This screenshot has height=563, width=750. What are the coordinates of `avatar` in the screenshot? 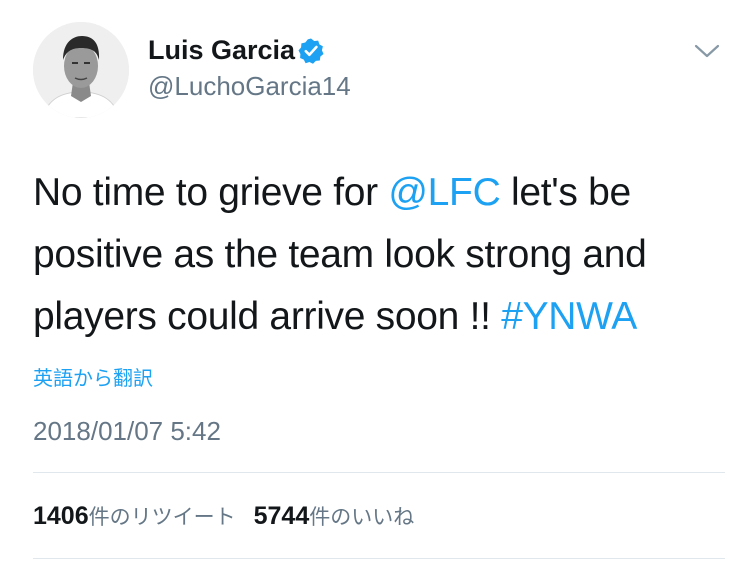 It's located at (81, 70).